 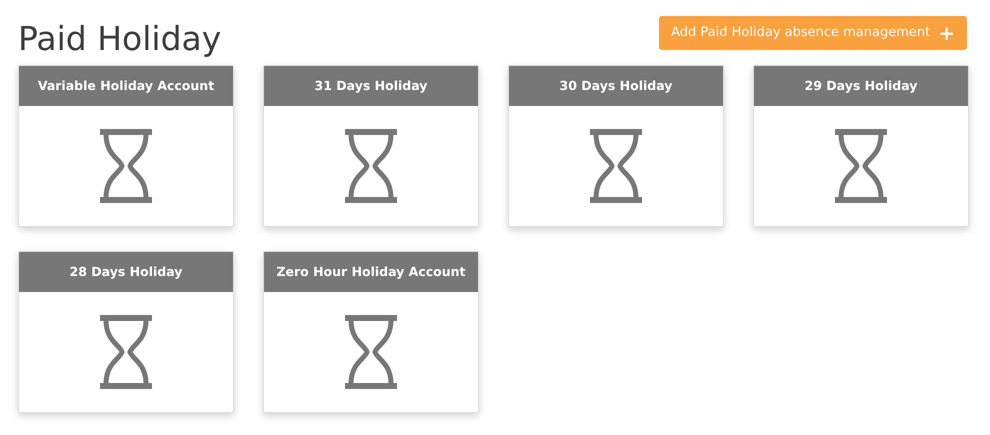 I want to click on card-title: Variable Holiday Account, so click(x=126, y=86).